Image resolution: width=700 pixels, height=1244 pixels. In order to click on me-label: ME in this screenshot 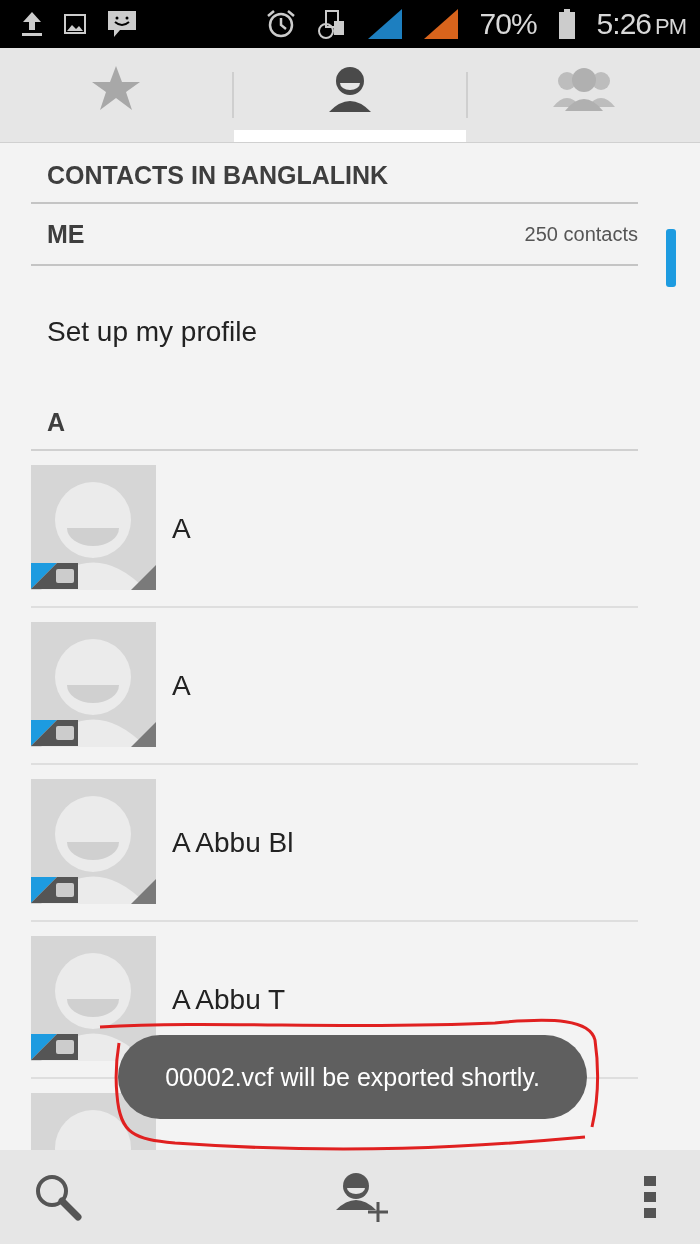, I will do `click(66, 234)`.